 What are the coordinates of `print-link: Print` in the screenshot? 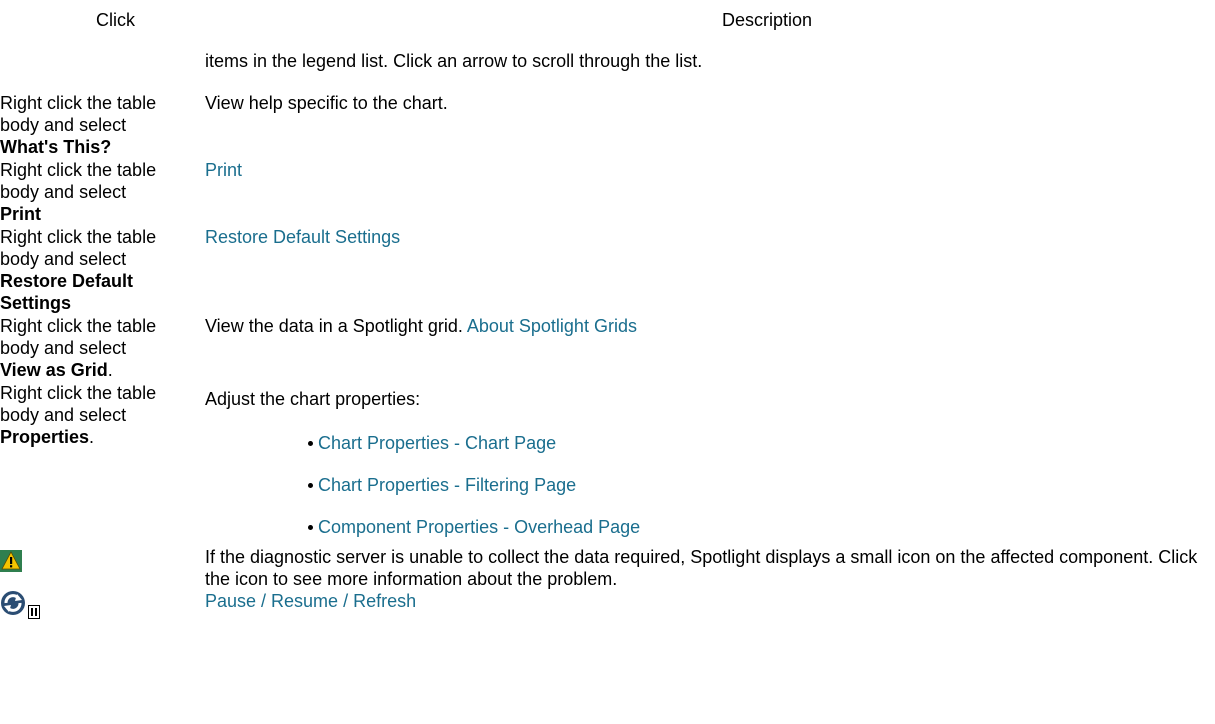 It's located at (223, 170).